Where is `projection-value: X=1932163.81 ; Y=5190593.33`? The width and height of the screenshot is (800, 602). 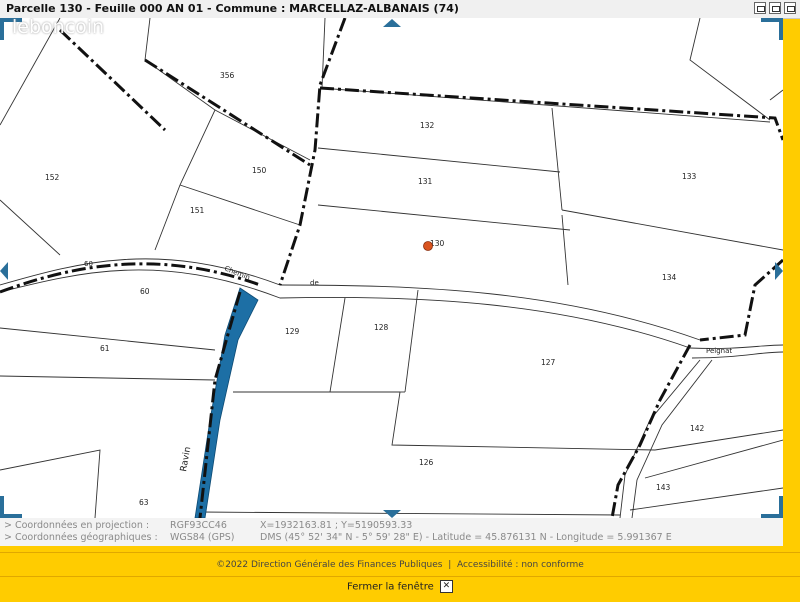
projection-value: X=1932163.81 ; Y=5190593.33 is located at coordinates (336, 525).